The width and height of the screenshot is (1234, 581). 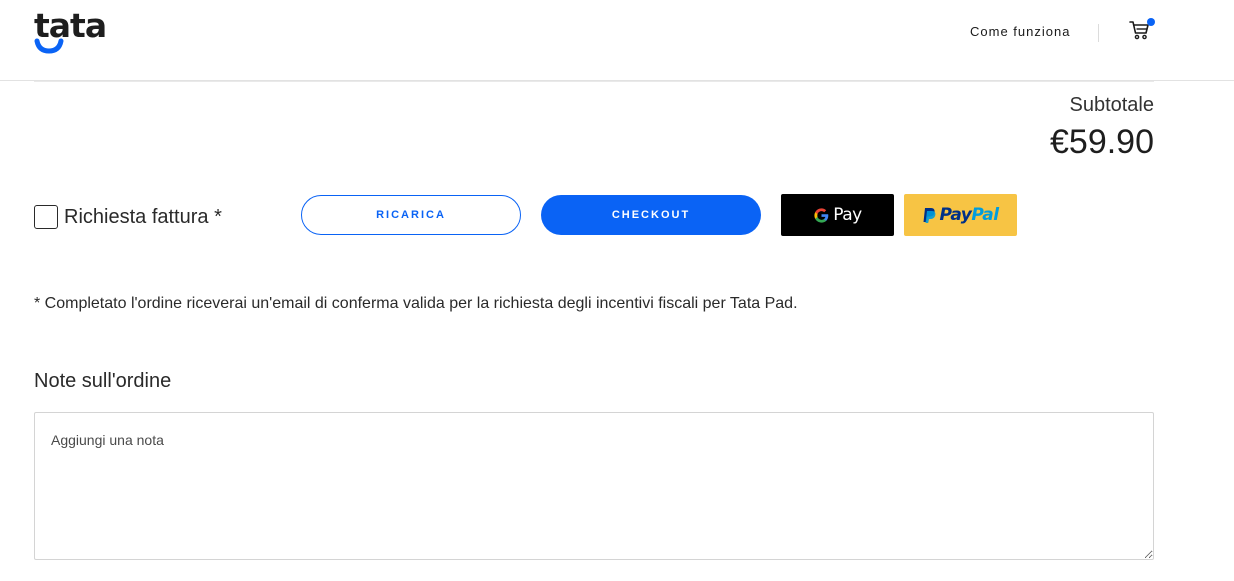 What do you see at coordinates (411, 215) in the screenshot?
I see `recharge-button: RICARICA` at bounding box center [411, 215].